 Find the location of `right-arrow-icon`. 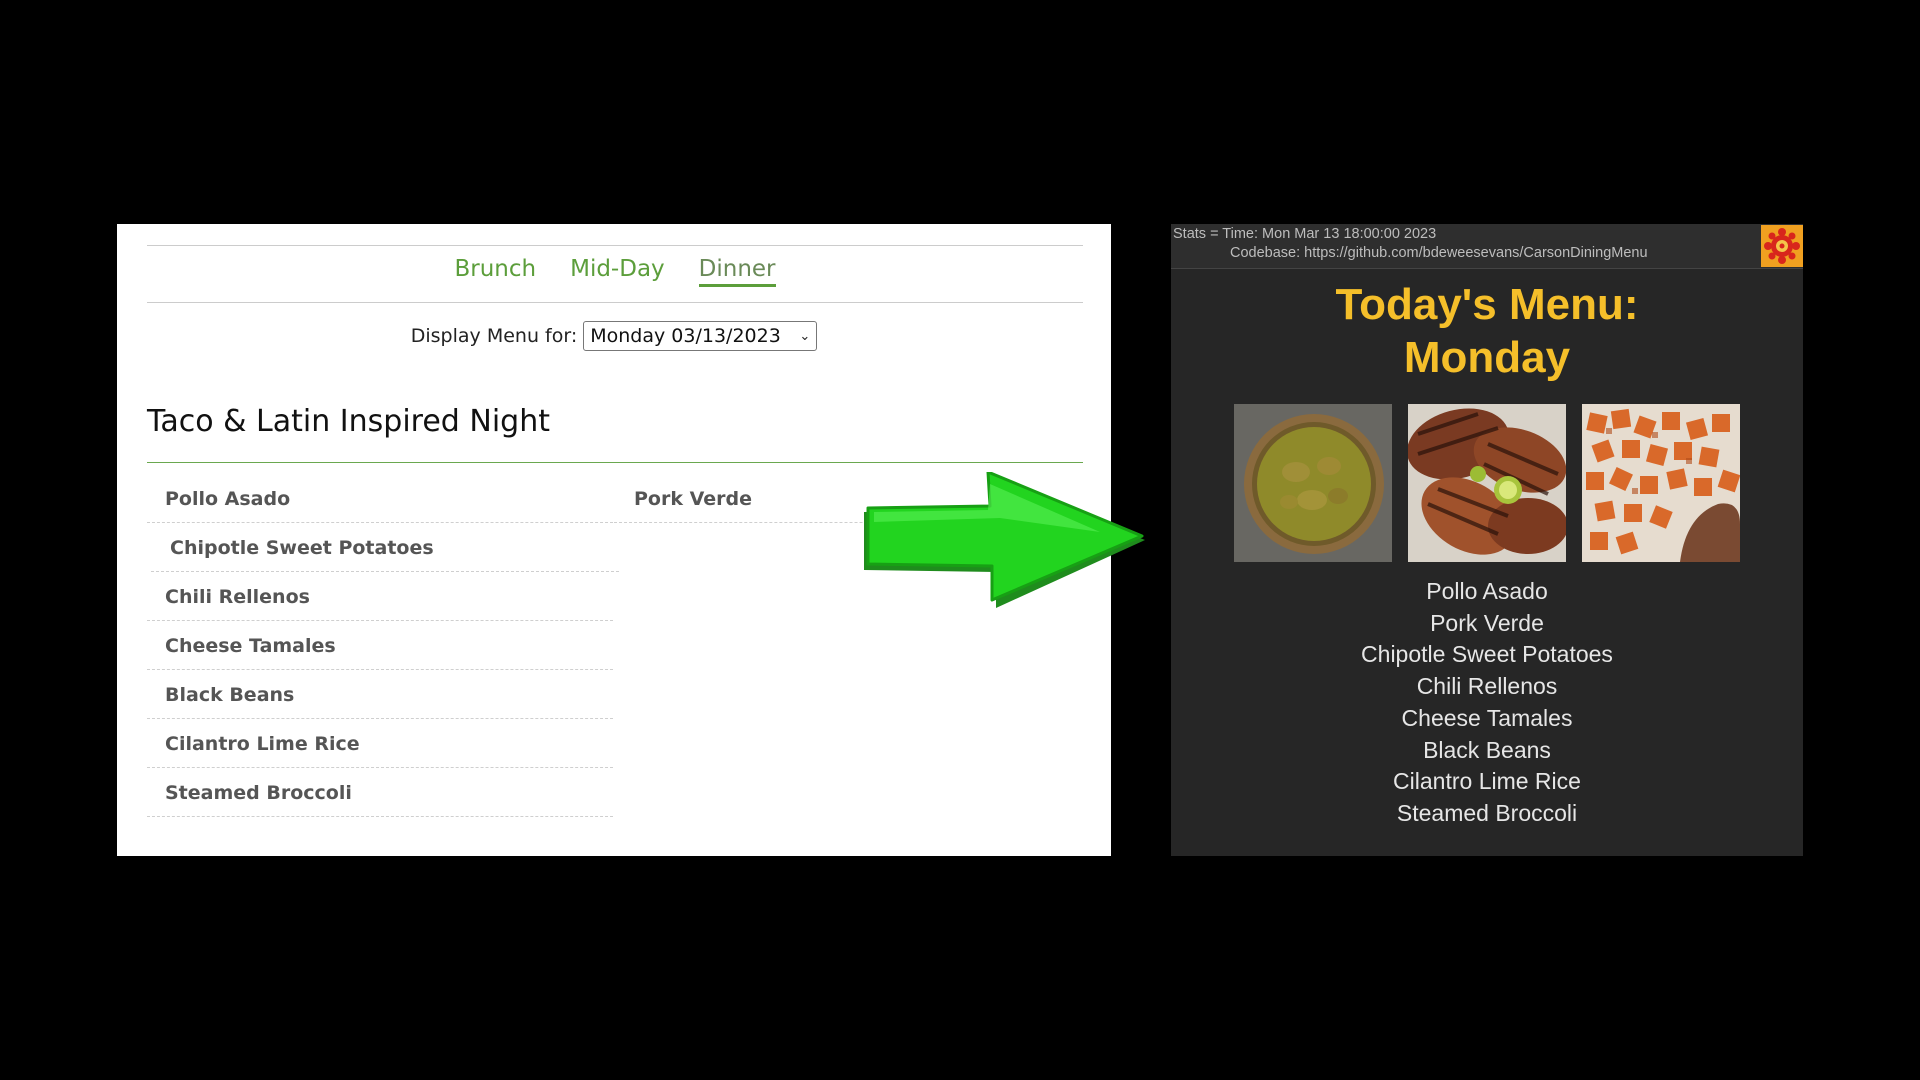

right-arrow-icon is located at coordinates (1004, 540).